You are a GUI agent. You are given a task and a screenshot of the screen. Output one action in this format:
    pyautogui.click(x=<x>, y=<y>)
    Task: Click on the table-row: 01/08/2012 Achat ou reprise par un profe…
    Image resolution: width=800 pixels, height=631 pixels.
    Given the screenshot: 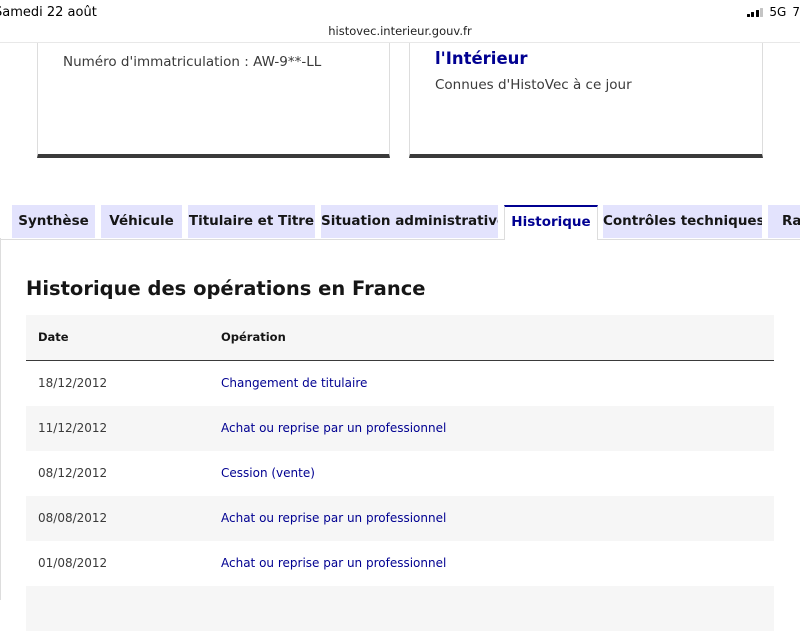 What is the action you would take?
    pyautogui.click(x=400, y=563)
    